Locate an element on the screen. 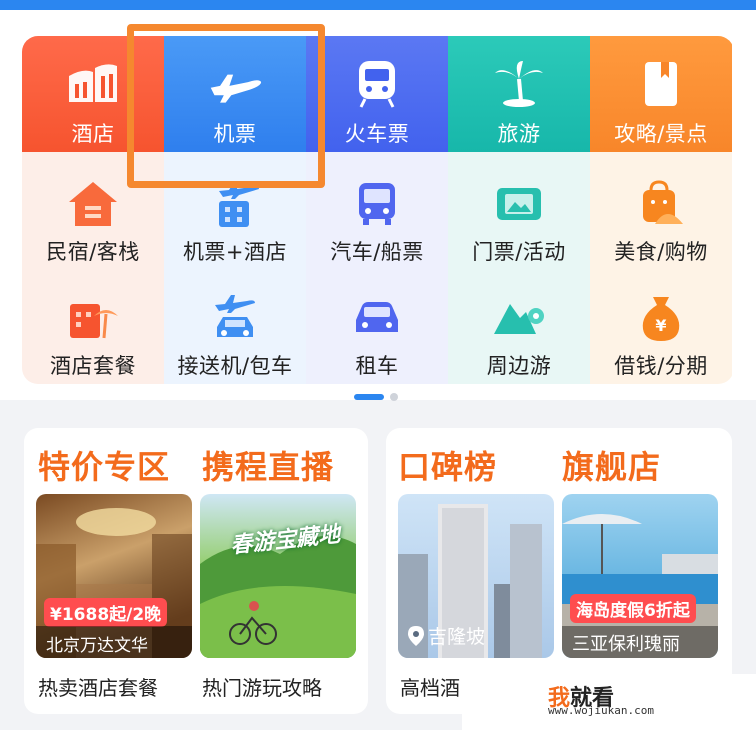  location-text: 吉隆坡 is located at coordinates (457, 637).